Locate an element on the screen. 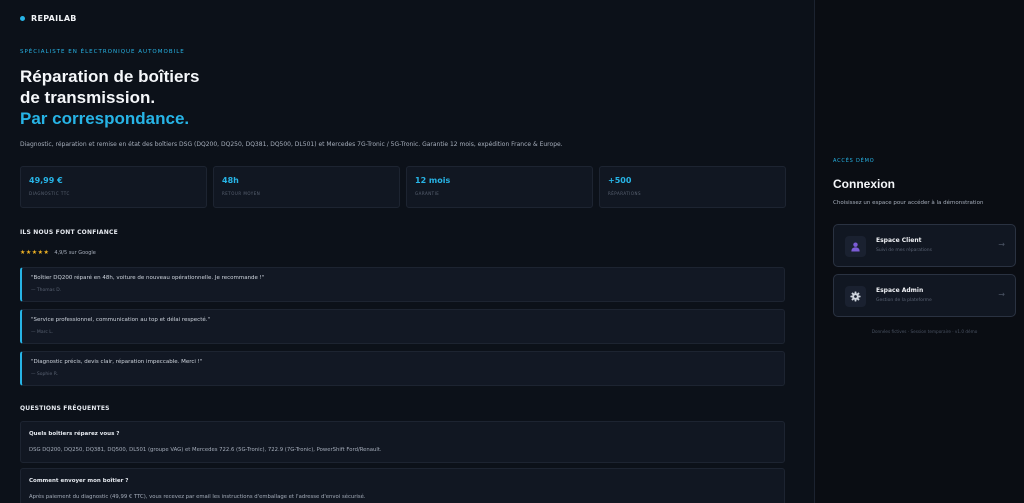 This screenshot has width=1024, height=503. user-icon-svg is located at coordinates (855, 247).